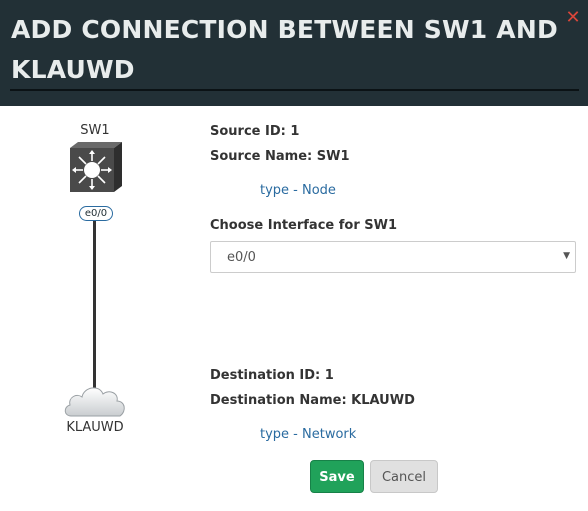 This screenshot has height=511, width=588. I want to click on title-divider, so click(294, 90).